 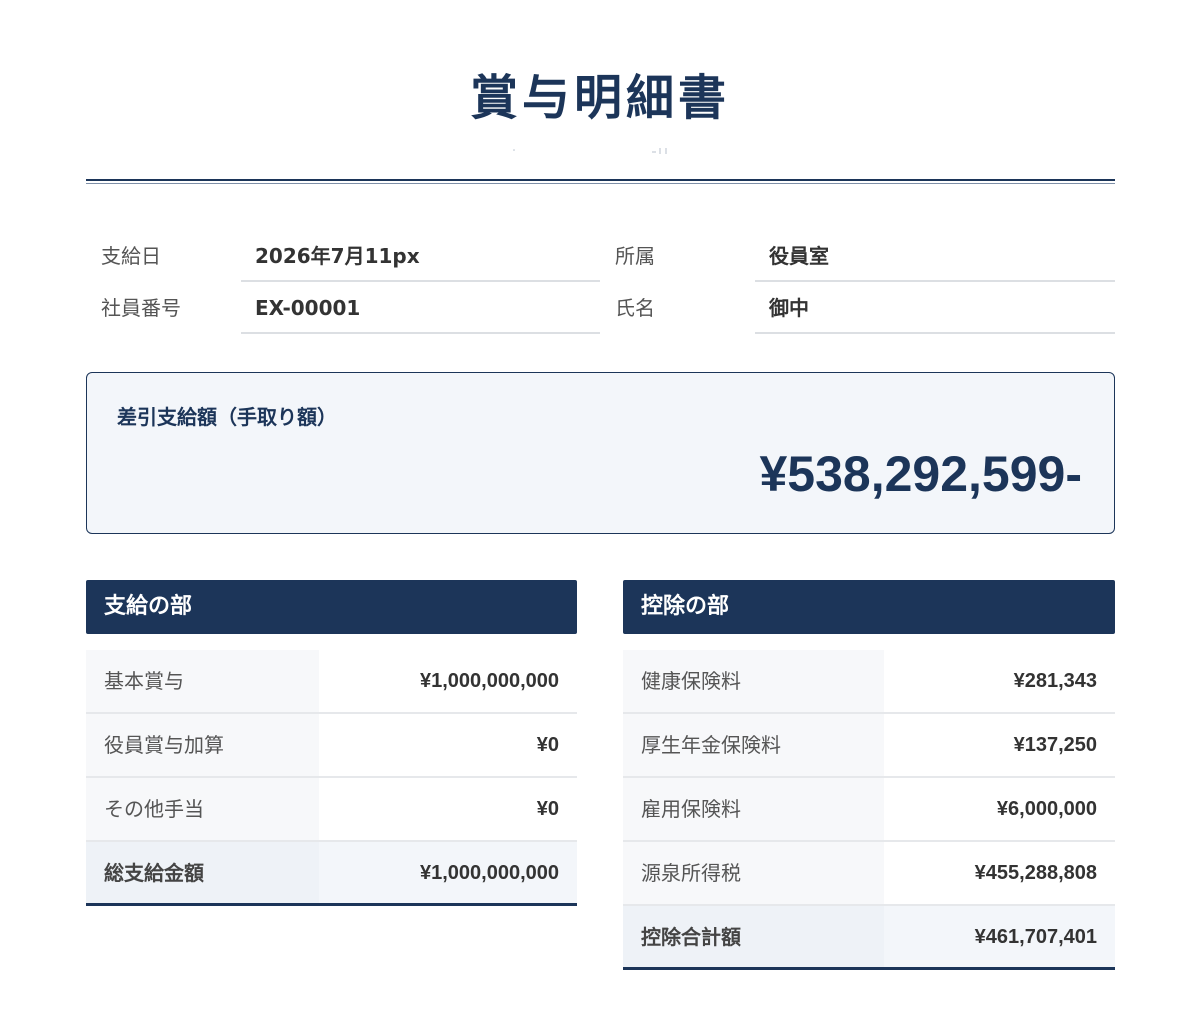 I want to click on payment-total-row: 総支給金額 ¥1,000,000,000, so click(x=331, y=874).